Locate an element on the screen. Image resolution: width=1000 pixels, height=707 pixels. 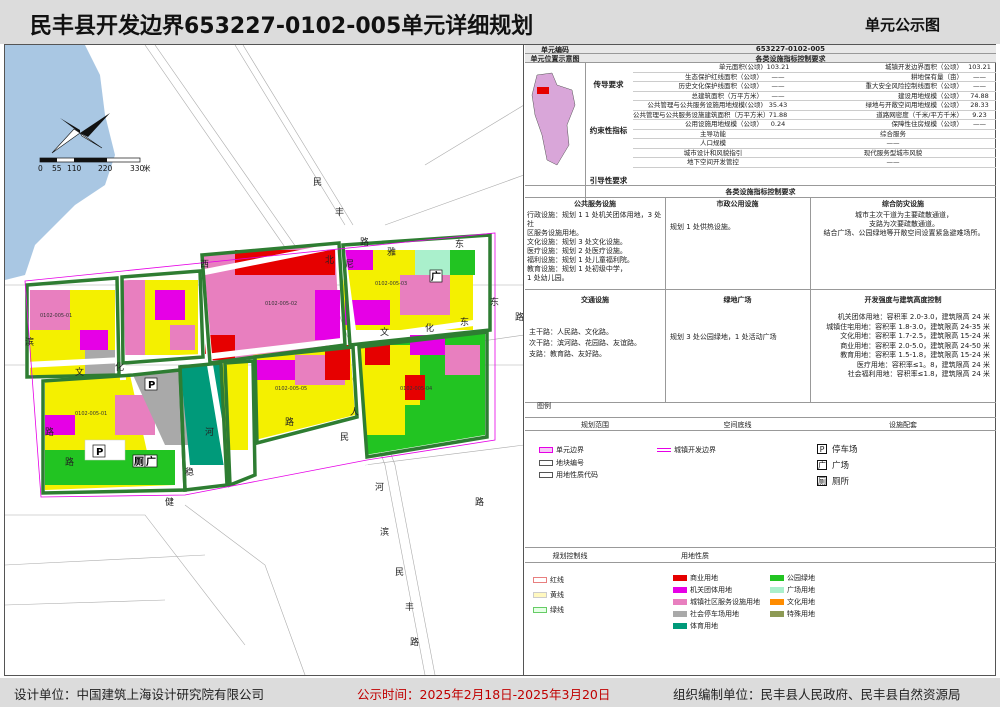
landuse-legend-item: 特殊用地 is located at coordinates (792, 614).